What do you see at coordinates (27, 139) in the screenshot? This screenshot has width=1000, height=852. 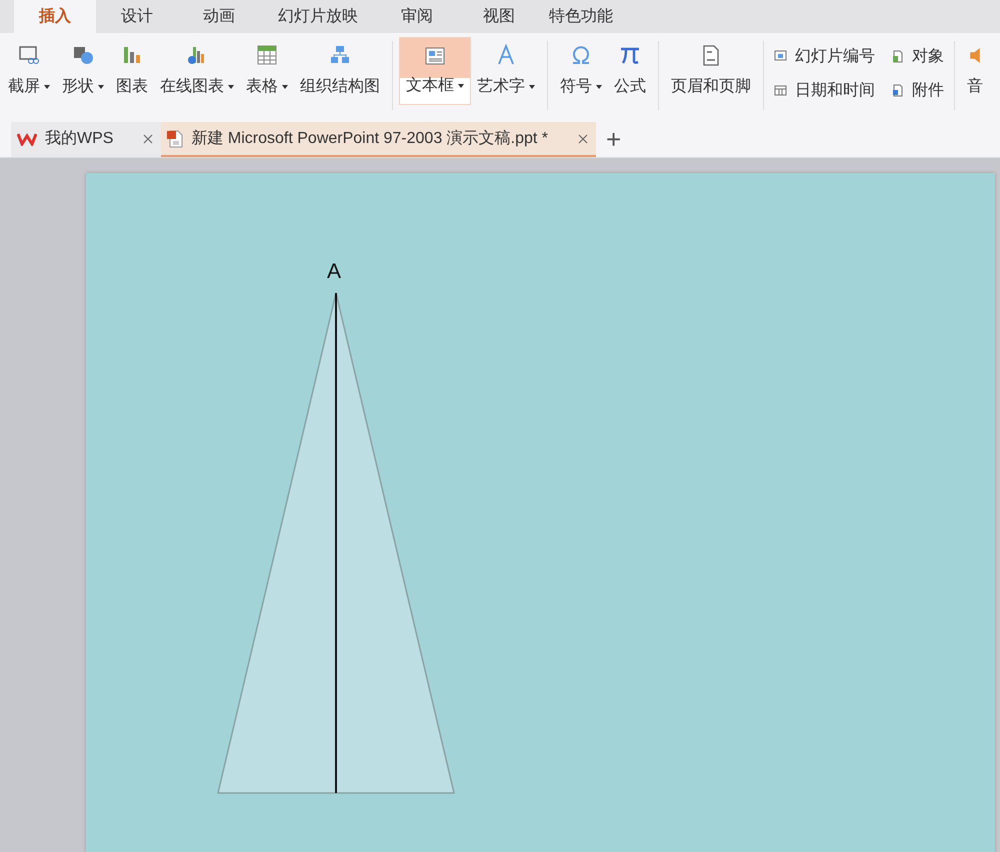 I see `wps-logo-icon` at bounding box center [27, 139].